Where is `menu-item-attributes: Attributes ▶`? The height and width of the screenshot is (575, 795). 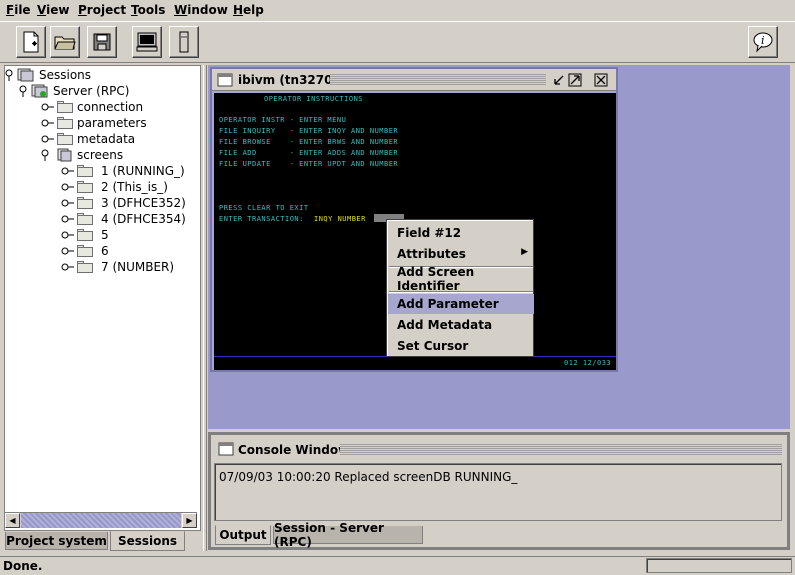 menu-item-attributes: Attributes ▶ is located at coordinates (461, 254).